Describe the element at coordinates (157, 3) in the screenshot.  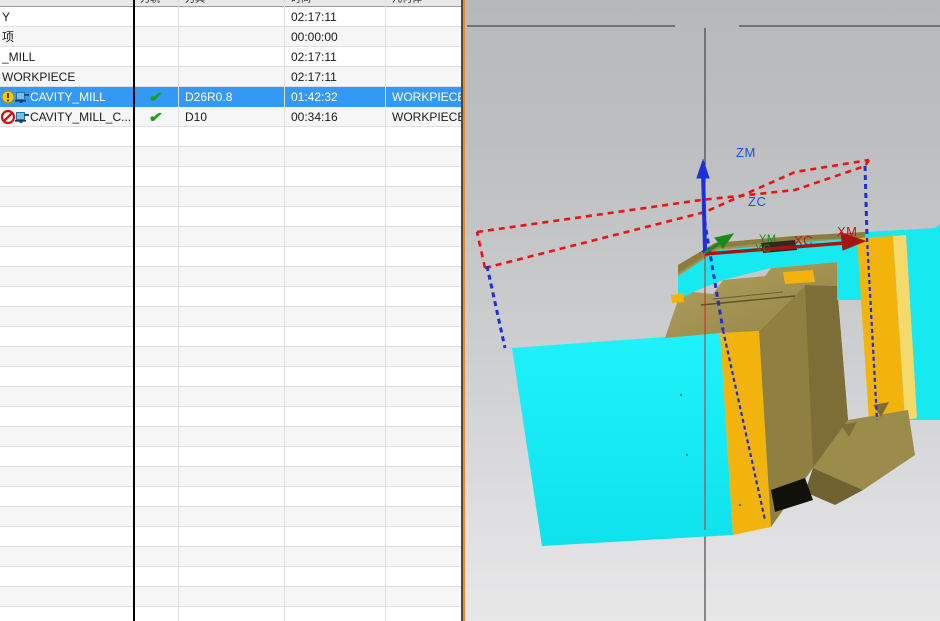
I see `column-header-toolpath: 刀轨` at that location.